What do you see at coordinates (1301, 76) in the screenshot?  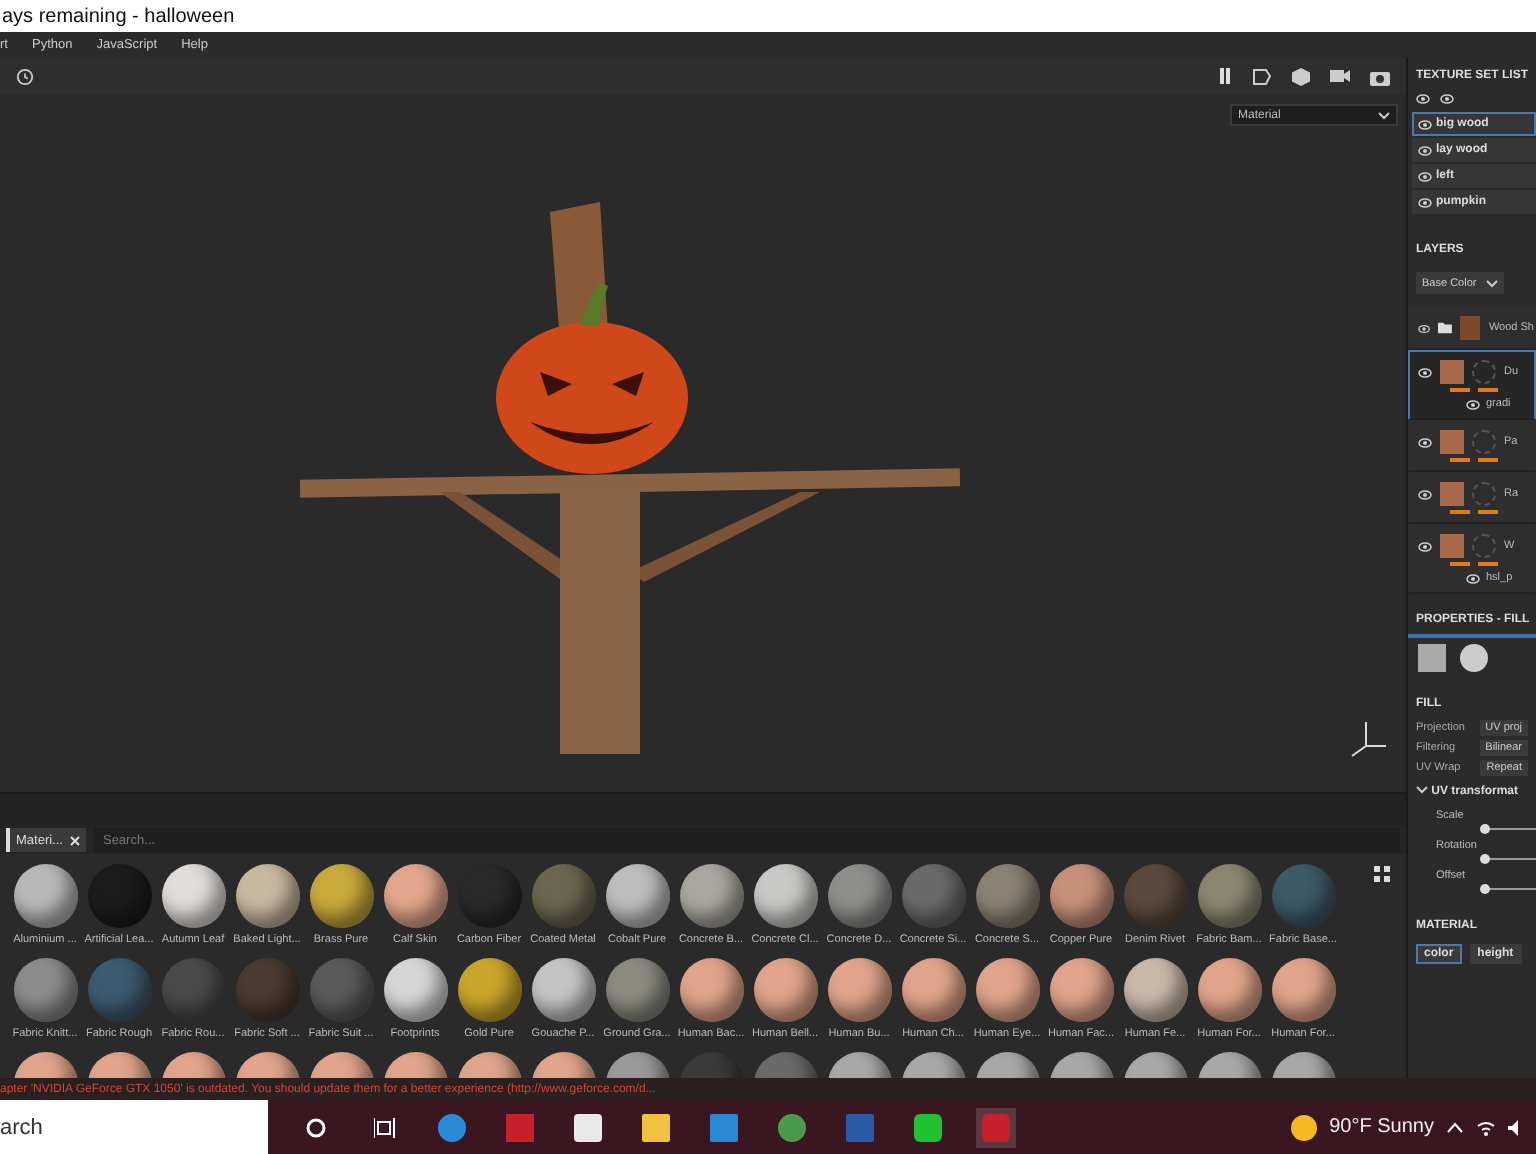 I see `cube-icon` at bounding box center [1301, 76].